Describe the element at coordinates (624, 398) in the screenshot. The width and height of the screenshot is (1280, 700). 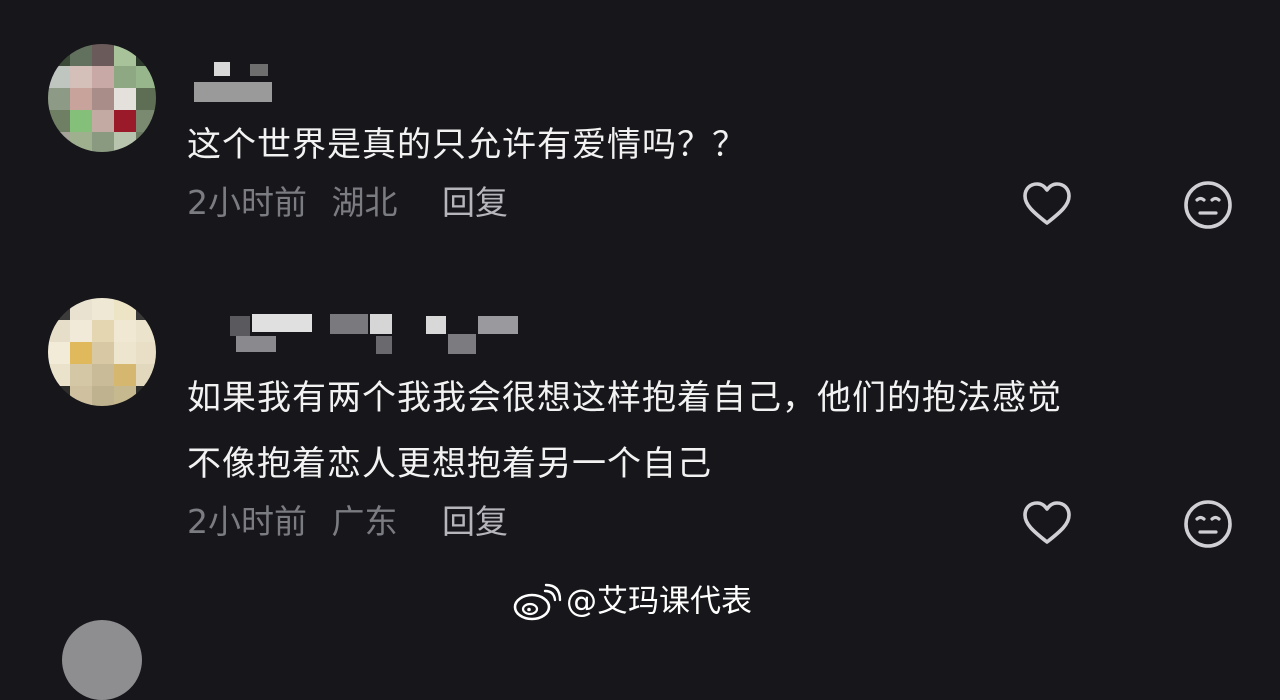
I see `comment-text-line: 如果我有两个我我会很想这样抱着自己，他们的抱法感觉` at that location.